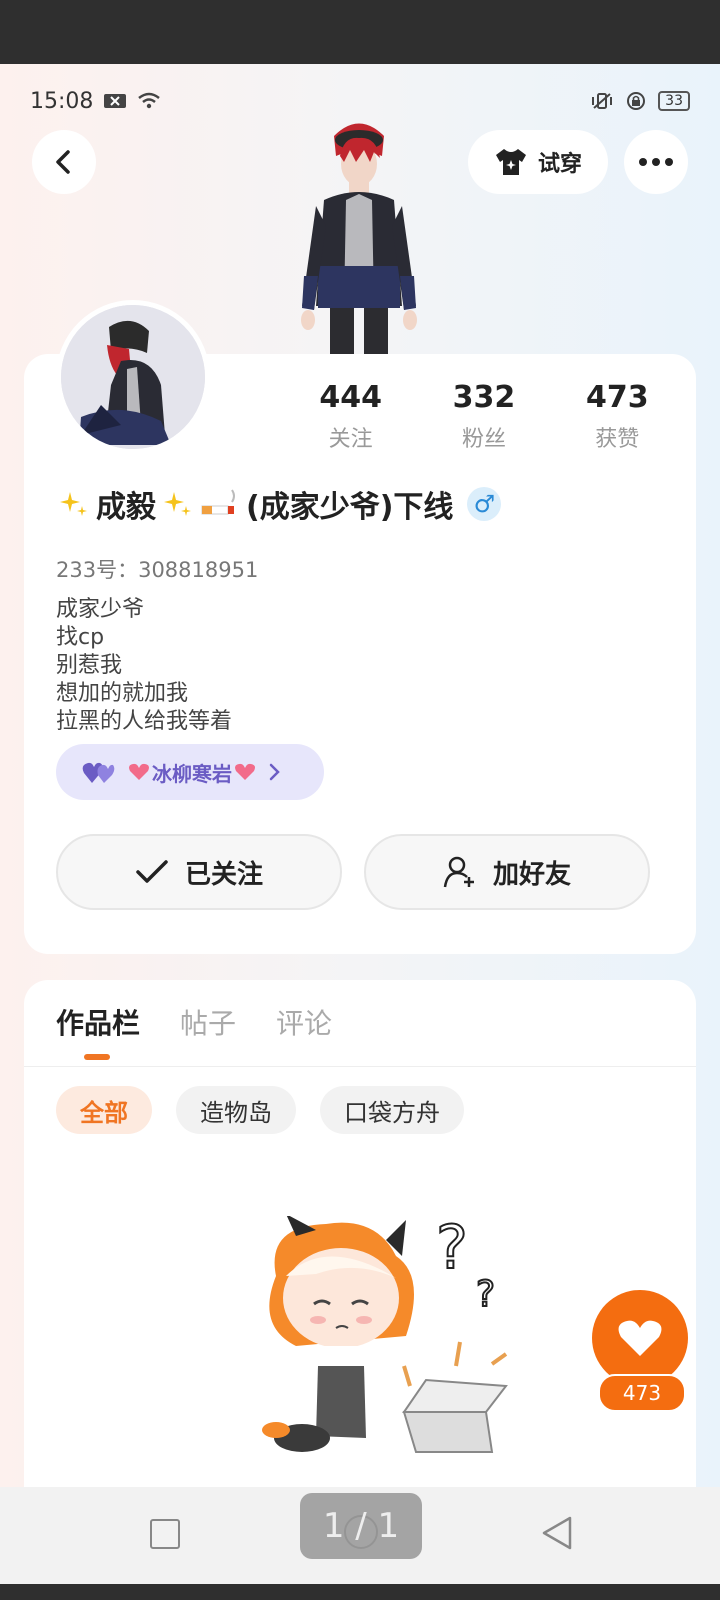 Image resolution: width=720 pixels, height=1600 pixels. I want to click on bio: 成家少爷 找cp 别惹我 想加的就加我 拉黑的人给我等着, so click(144, 666).